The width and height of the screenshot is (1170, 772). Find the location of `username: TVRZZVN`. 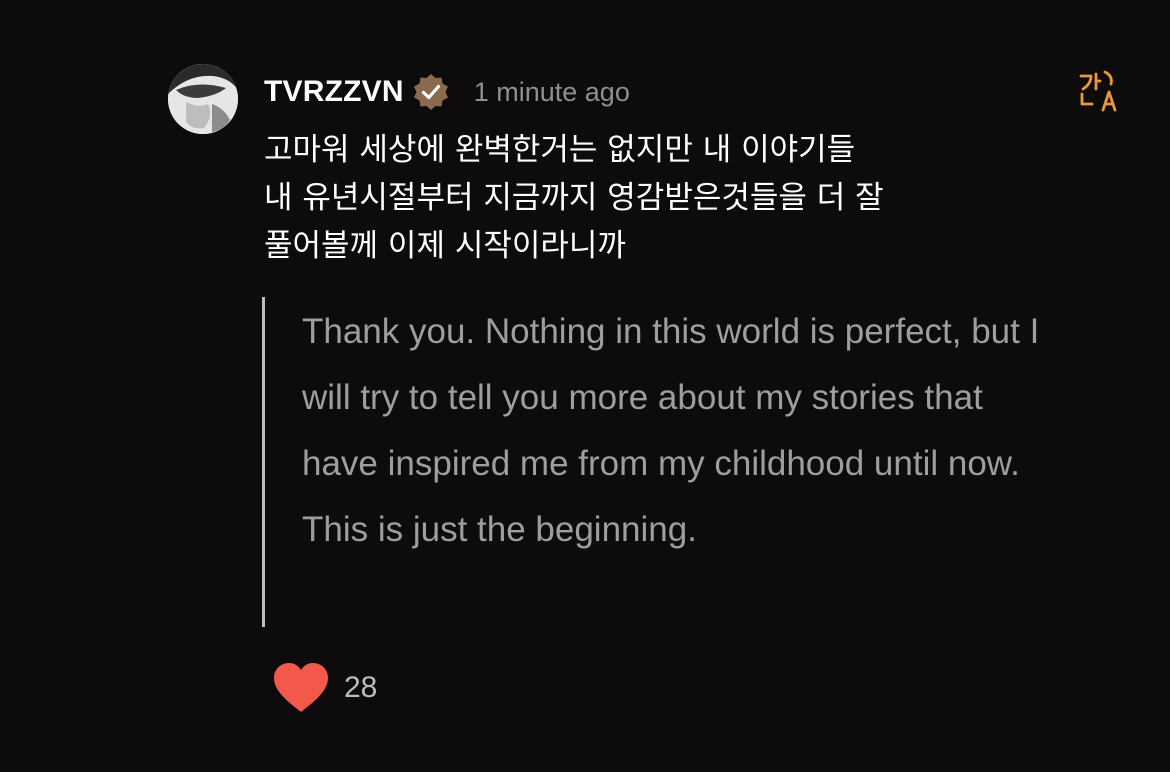

username: TVRZZVN is located at coordinates (334, 92).